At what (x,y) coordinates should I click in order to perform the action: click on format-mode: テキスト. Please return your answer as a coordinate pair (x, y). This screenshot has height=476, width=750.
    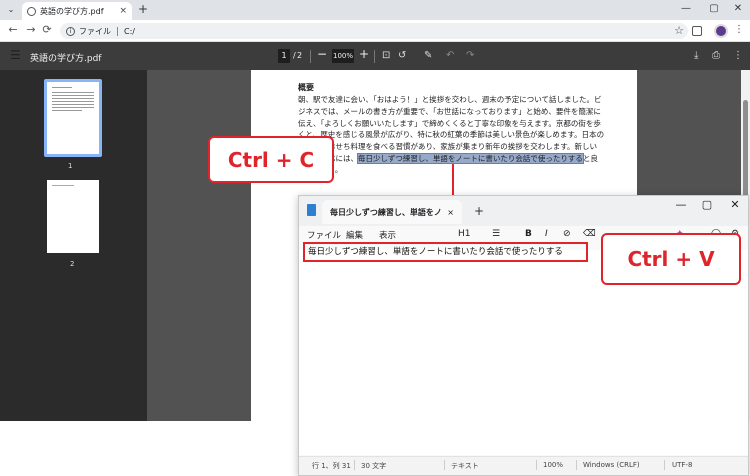
    Looking at the image, I should click on (465, 466).